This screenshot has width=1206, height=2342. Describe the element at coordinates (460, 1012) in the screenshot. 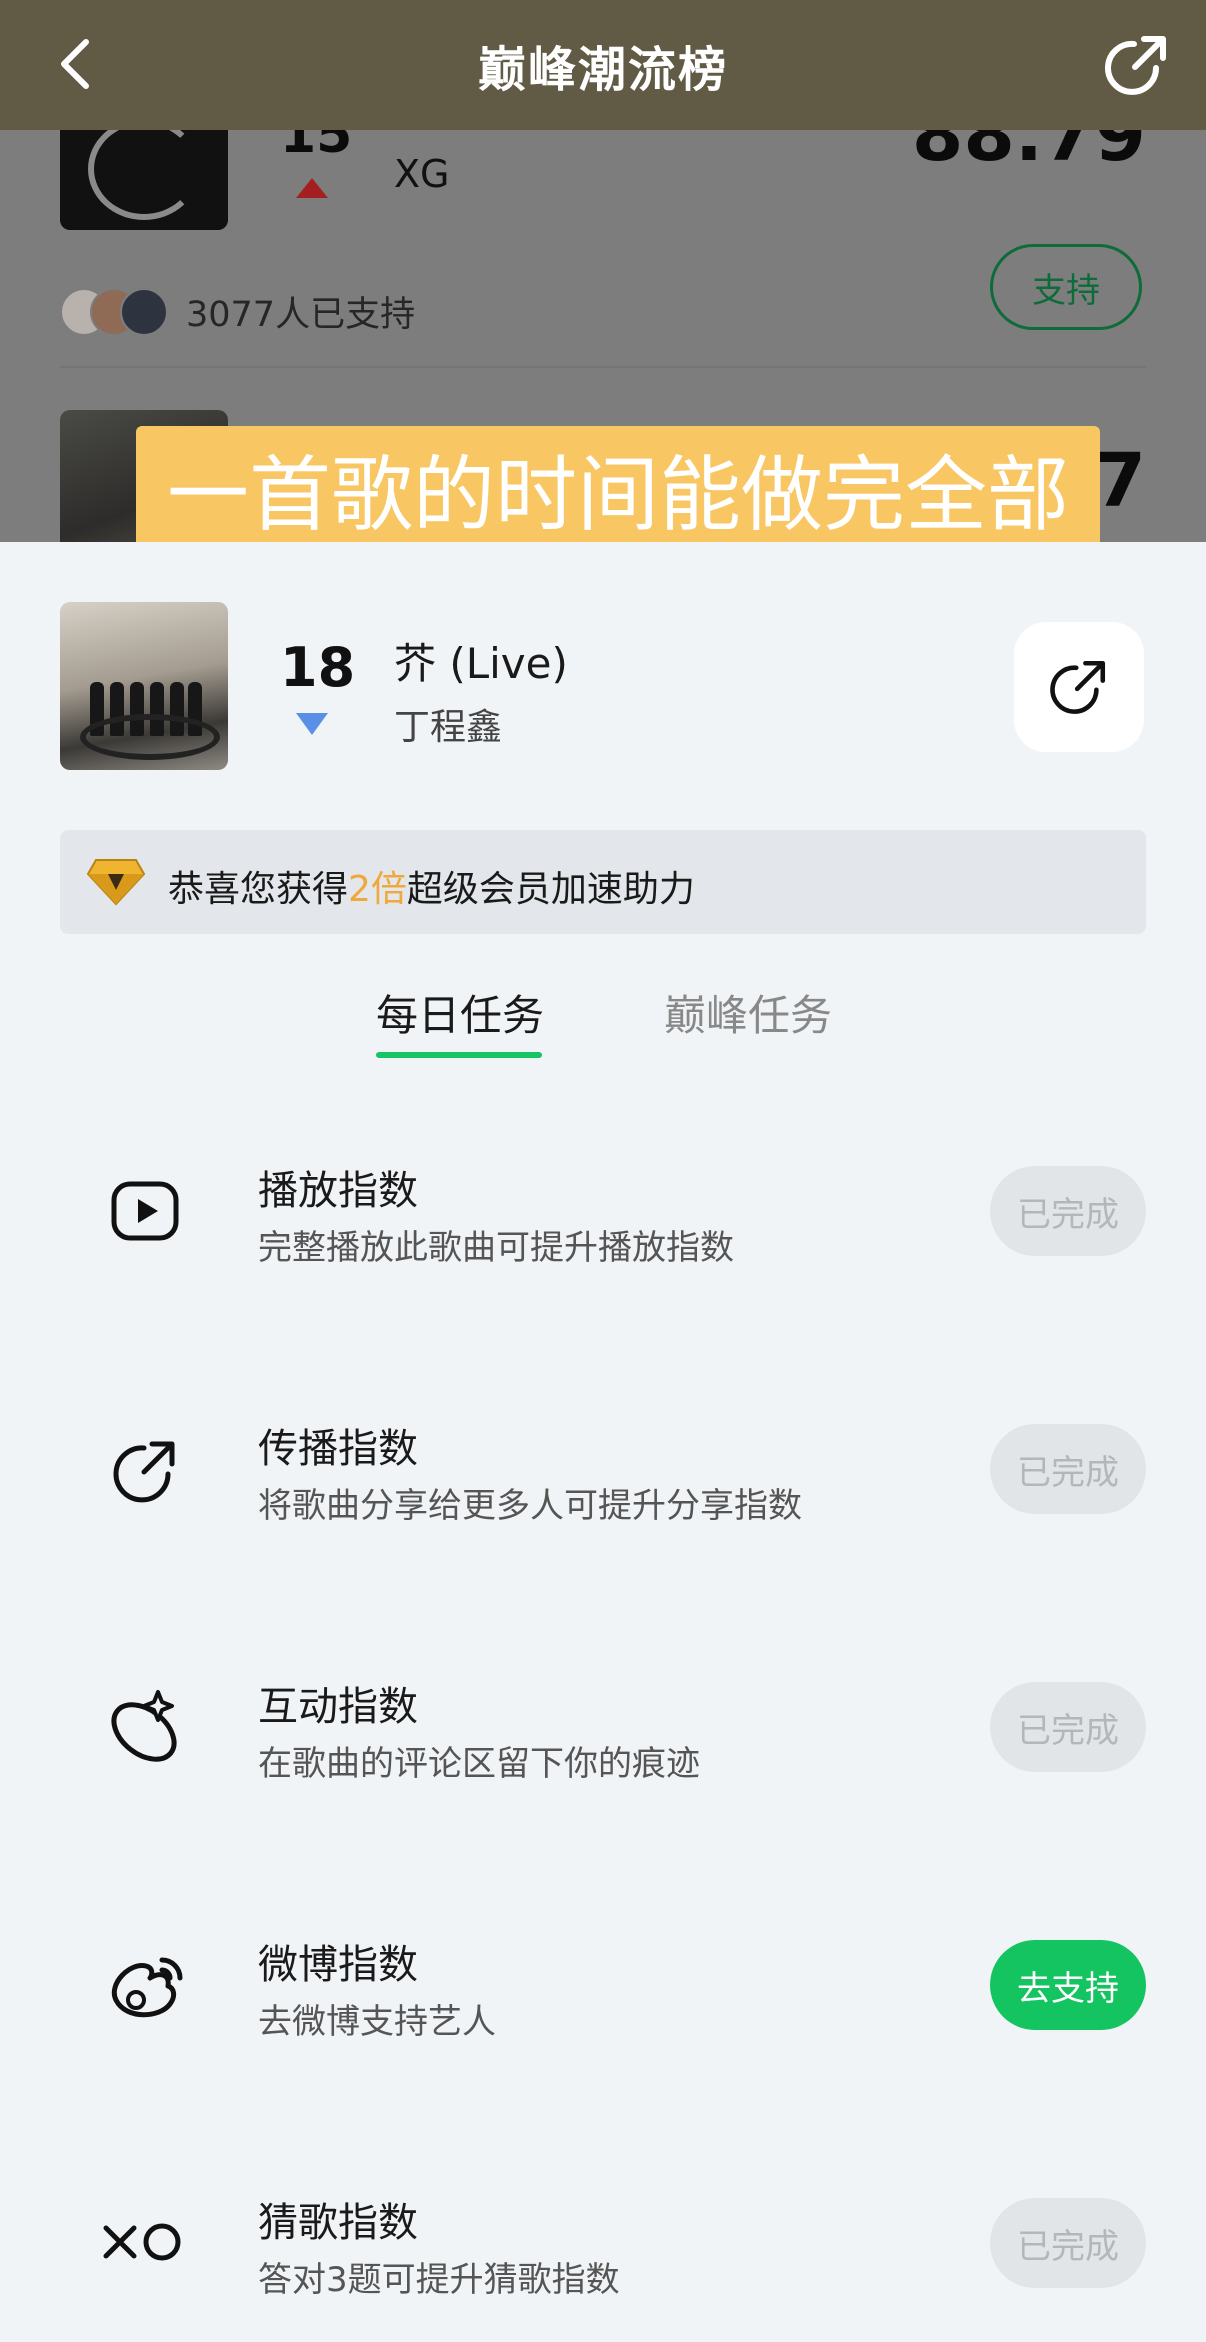

I see `tab-daily-tasks: 每日任务` at that location.